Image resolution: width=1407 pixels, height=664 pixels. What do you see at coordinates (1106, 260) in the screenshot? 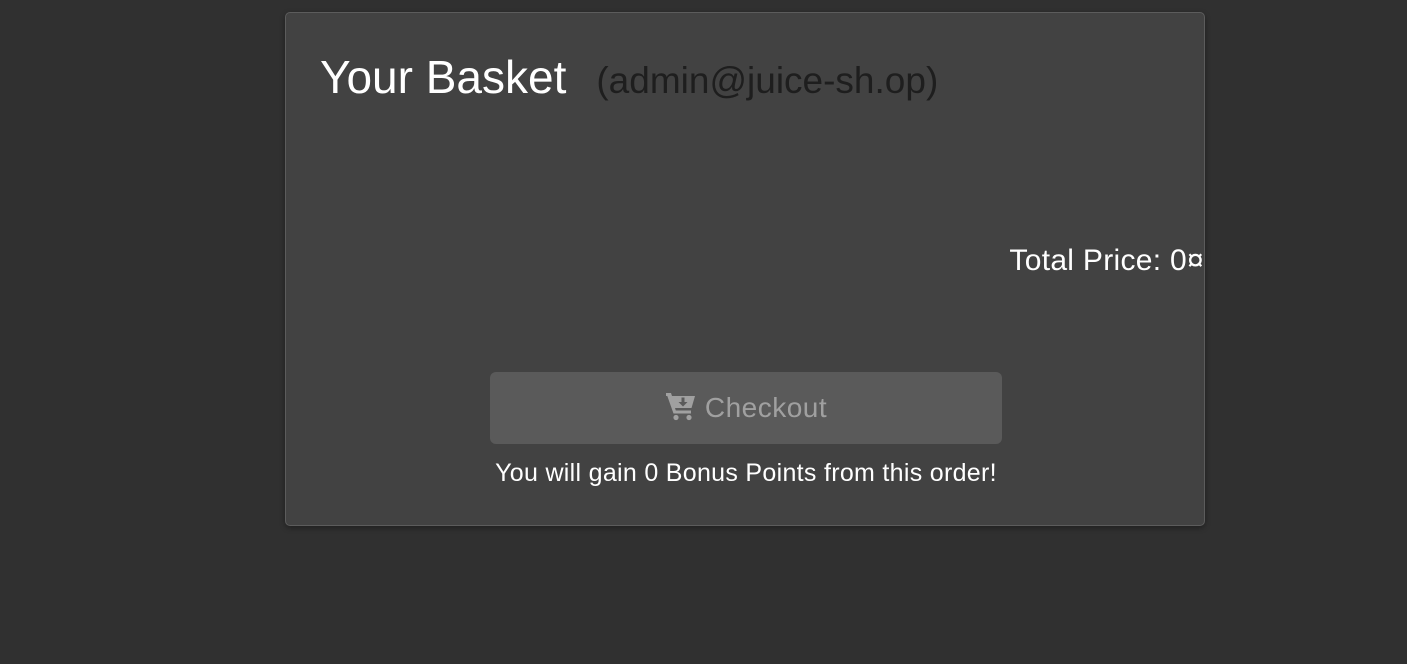
I see `total-price: Total Price: 0¤` at bounding box center [1106, 260].